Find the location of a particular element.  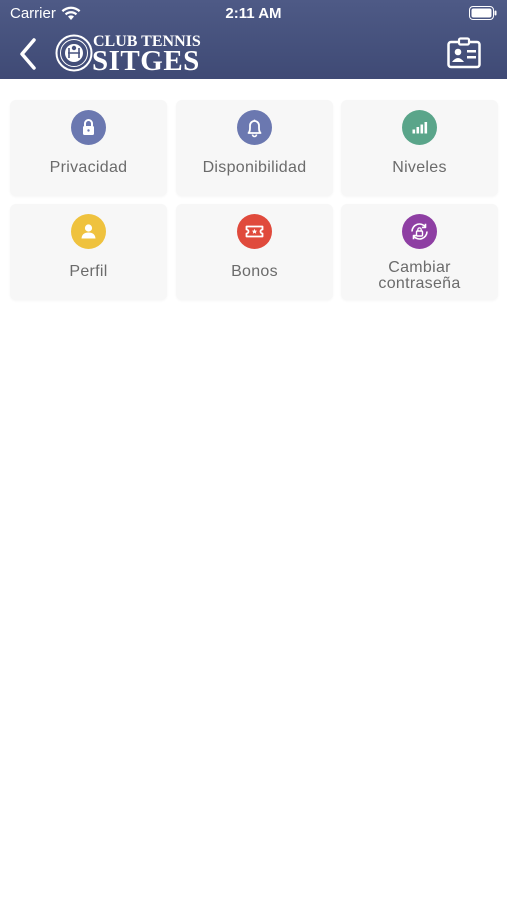

menu-tile-label: Disponibilidad is located at coordinates (254, 167).